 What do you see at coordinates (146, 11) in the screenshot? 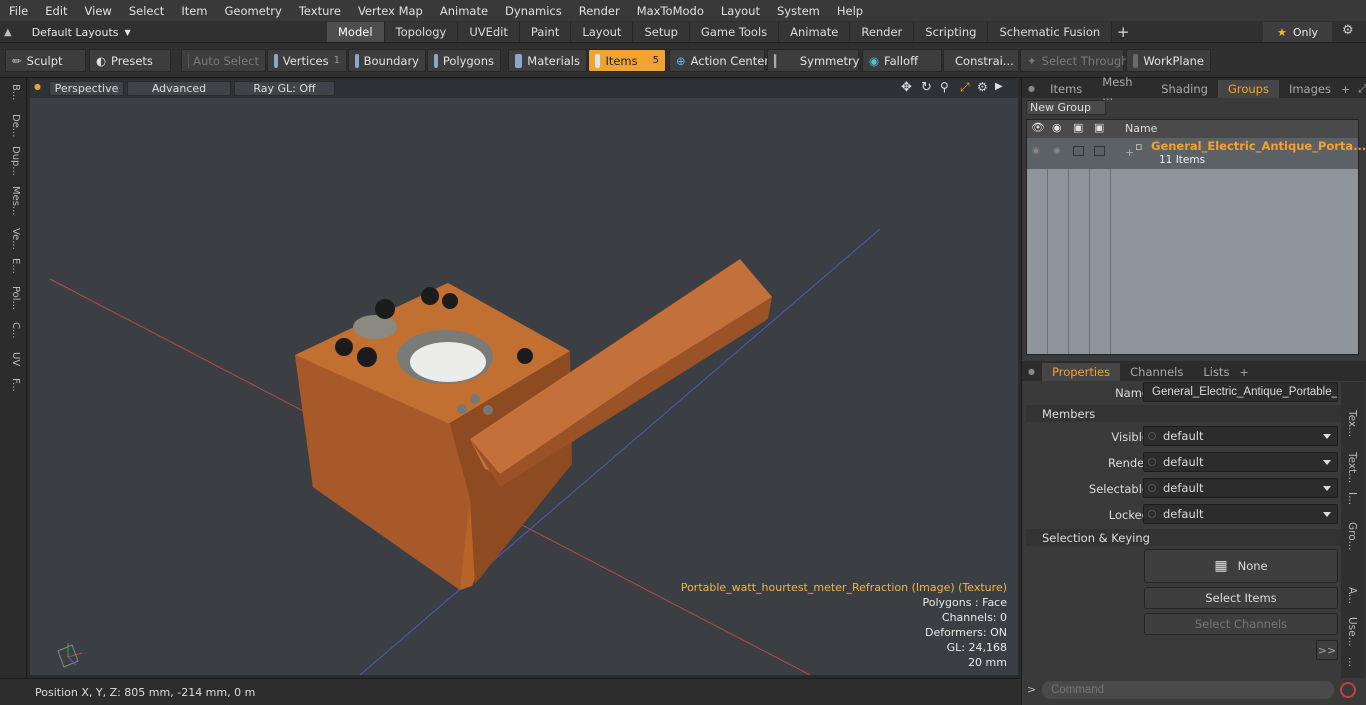
I see `menu-select: Select` at bounding box center [146, 11].